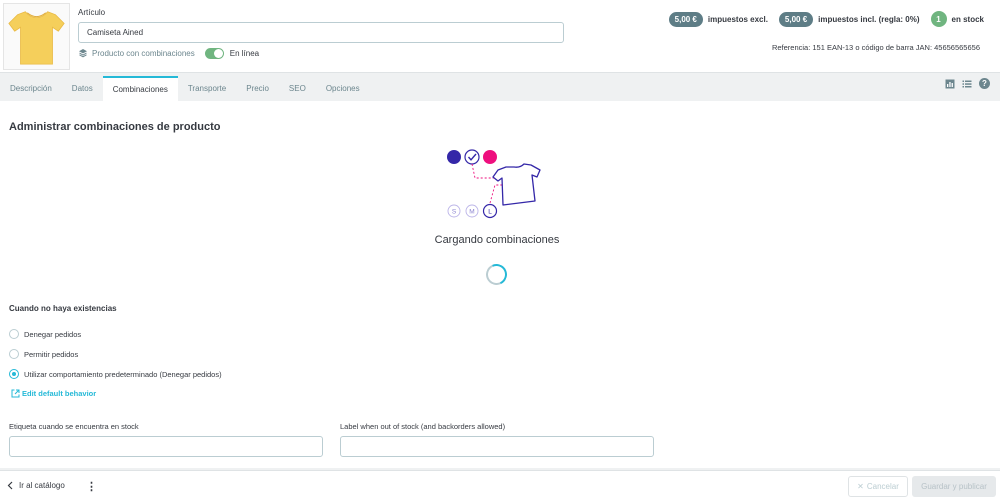  What do you see at coordinates (214, 53) in the screenshot?
I see `online-toggle` at bounding box center [214, 53].